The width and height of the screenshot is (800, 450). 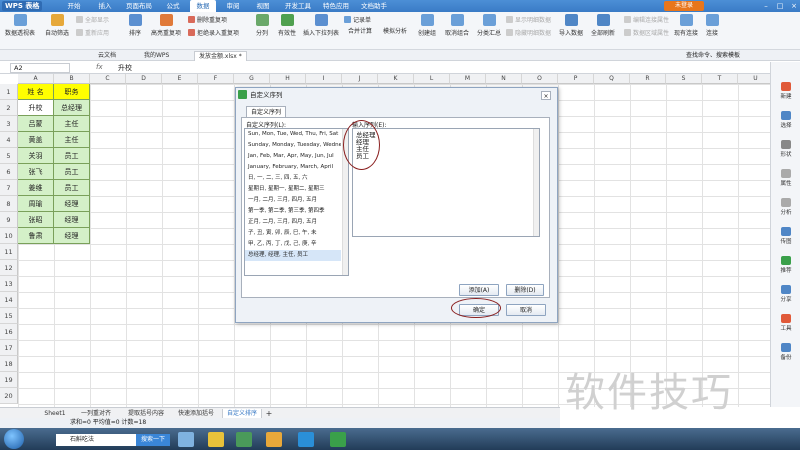 I want to click on list-item: 正月, 二月, 三月, 四月, 五月, so click(x=293, y=222).